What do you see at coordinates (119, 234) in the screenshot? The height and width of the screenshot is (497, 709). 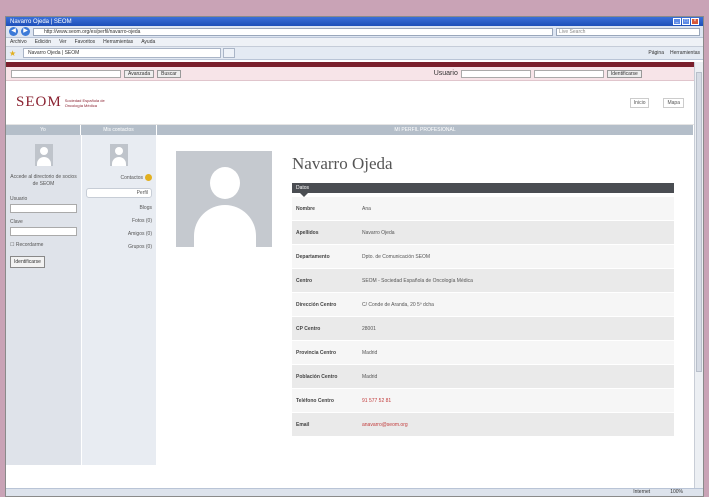 I see `mid-item-amigos: Amigos (0)` at bounding box center [119, 234].